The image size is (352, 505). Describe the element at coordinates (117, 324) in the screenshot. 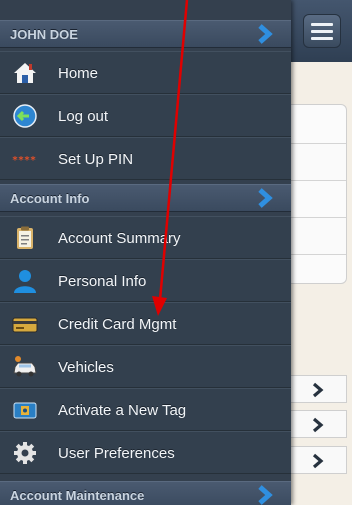

I see `menu-item-label: Credit Card Mgmt` at that location.